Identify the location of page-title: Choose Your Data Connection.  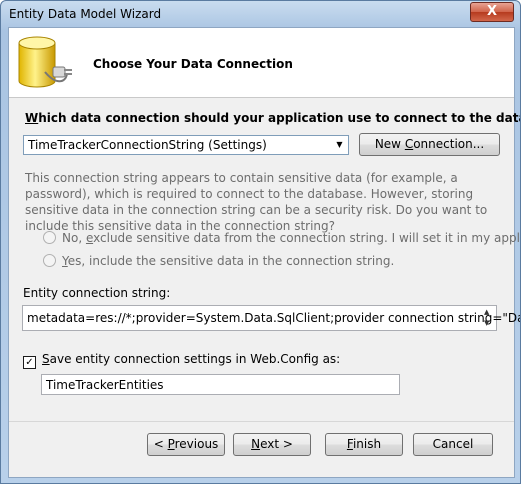
(193, 64).